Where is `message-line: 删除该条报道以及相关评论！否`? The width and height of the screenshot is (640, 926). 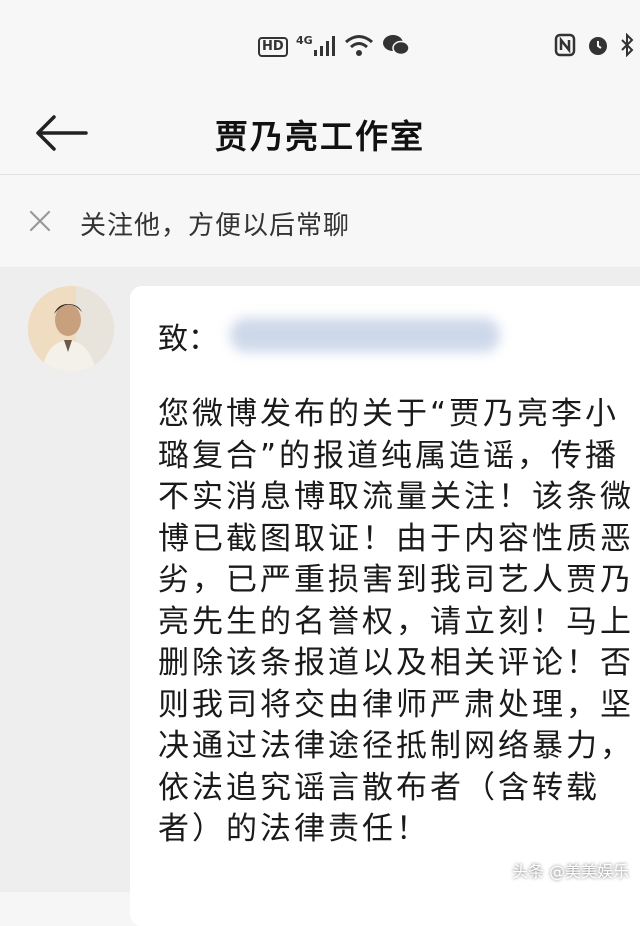 message-line: 删除该条报道以及相关评论！否 is located at coordinates (396, 663).